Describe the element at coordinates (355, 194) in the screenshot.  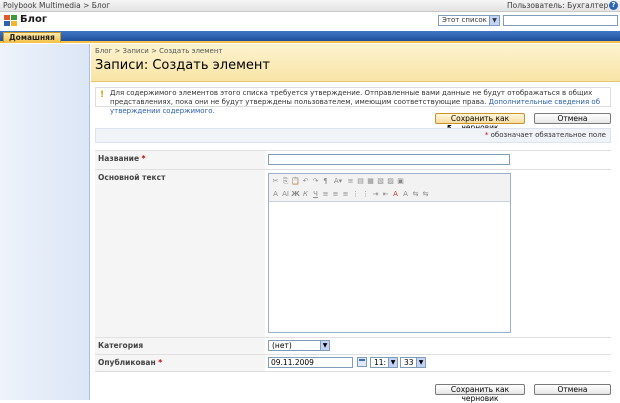
I see `numbered-list-icon: ⋮` at that location.